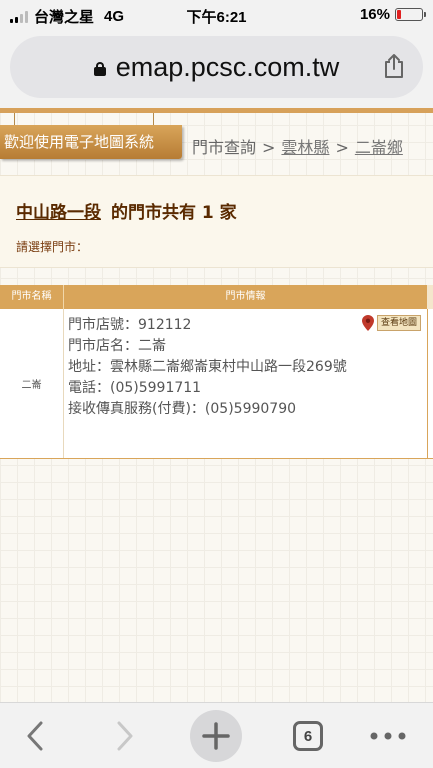  I want to click on plus-icon, so click(216, 736).